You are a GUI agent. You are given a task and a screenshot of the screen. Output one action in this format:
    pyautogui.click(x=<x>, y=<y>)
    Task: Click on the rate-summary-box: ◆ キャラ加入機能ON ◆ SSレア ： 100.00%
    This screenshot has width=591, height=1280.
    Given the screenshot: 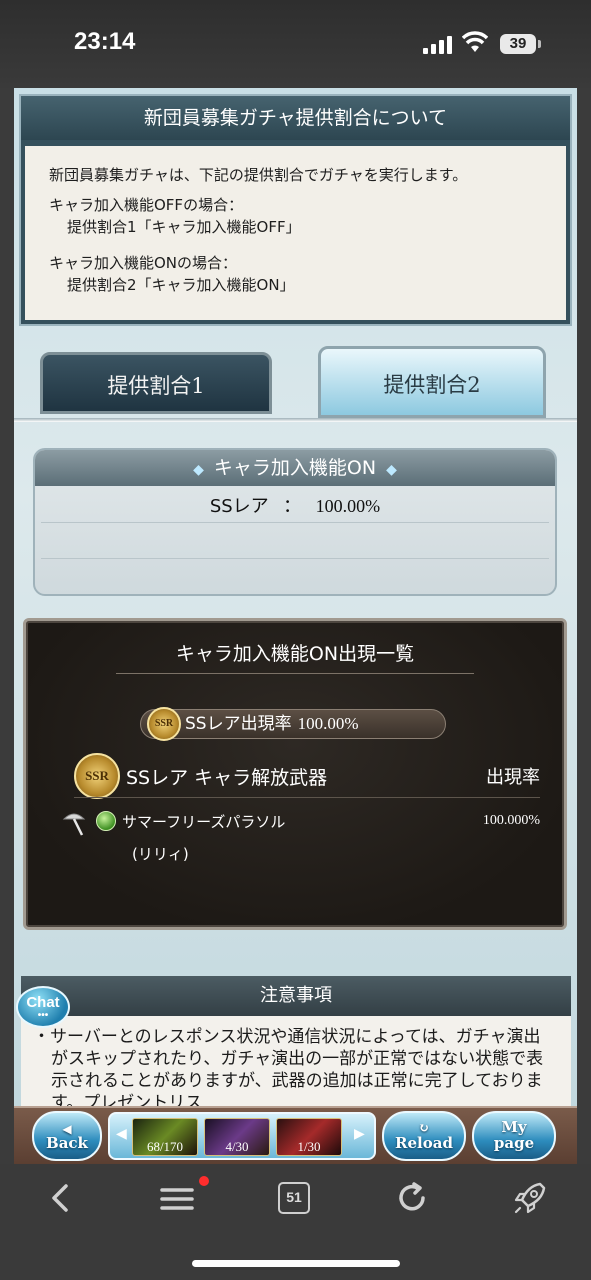 What is the action you would take?
    pyautogui.click(x=295, y=522)
    